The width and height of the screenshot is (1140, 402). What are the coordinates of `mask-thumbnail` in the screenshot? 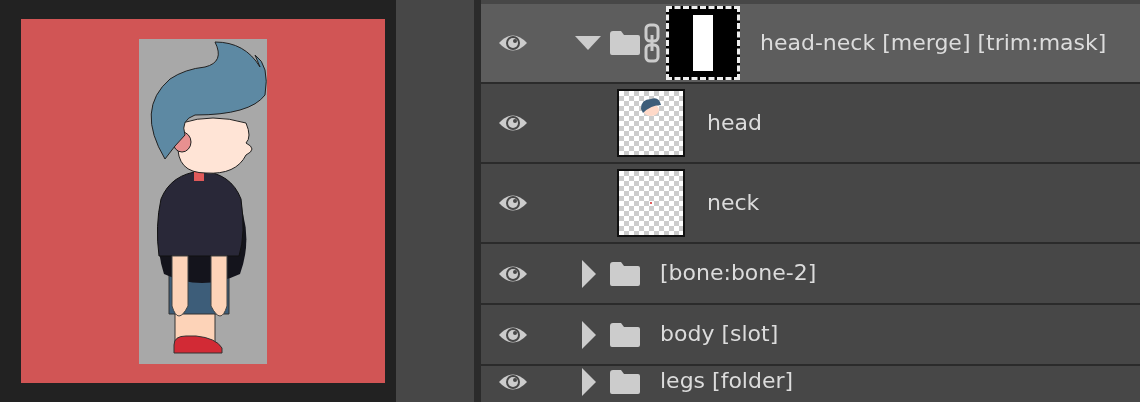 It's located at (703, 43).